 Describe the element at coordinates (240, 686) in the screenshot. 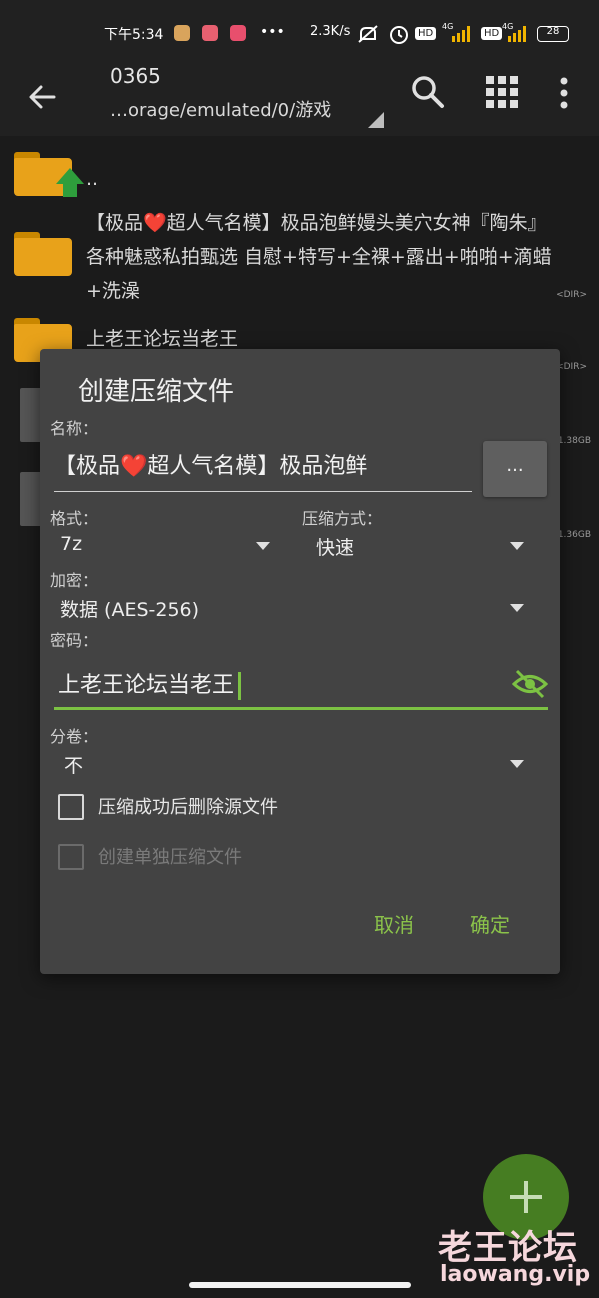

I see `text-cursor` at that location.